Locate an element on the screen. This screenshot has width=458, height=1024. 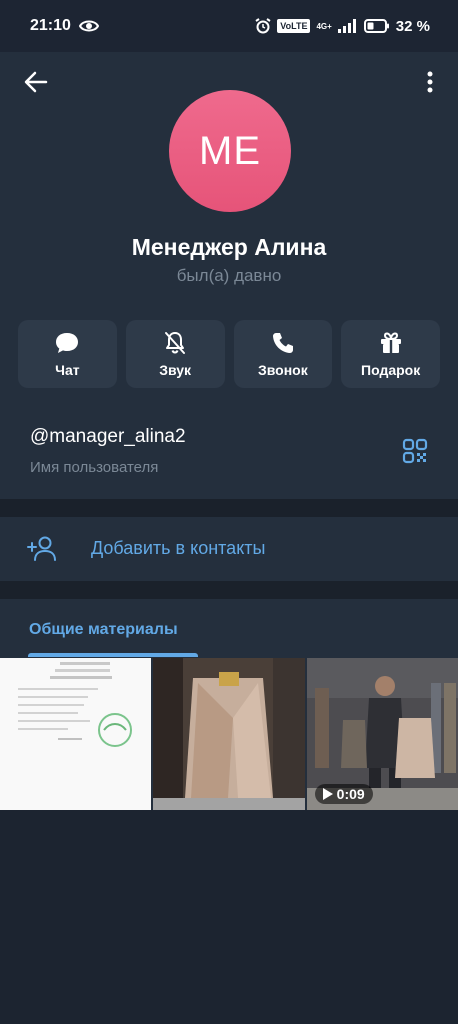
gift-button: Подарок is located at coordinates (390, 354).